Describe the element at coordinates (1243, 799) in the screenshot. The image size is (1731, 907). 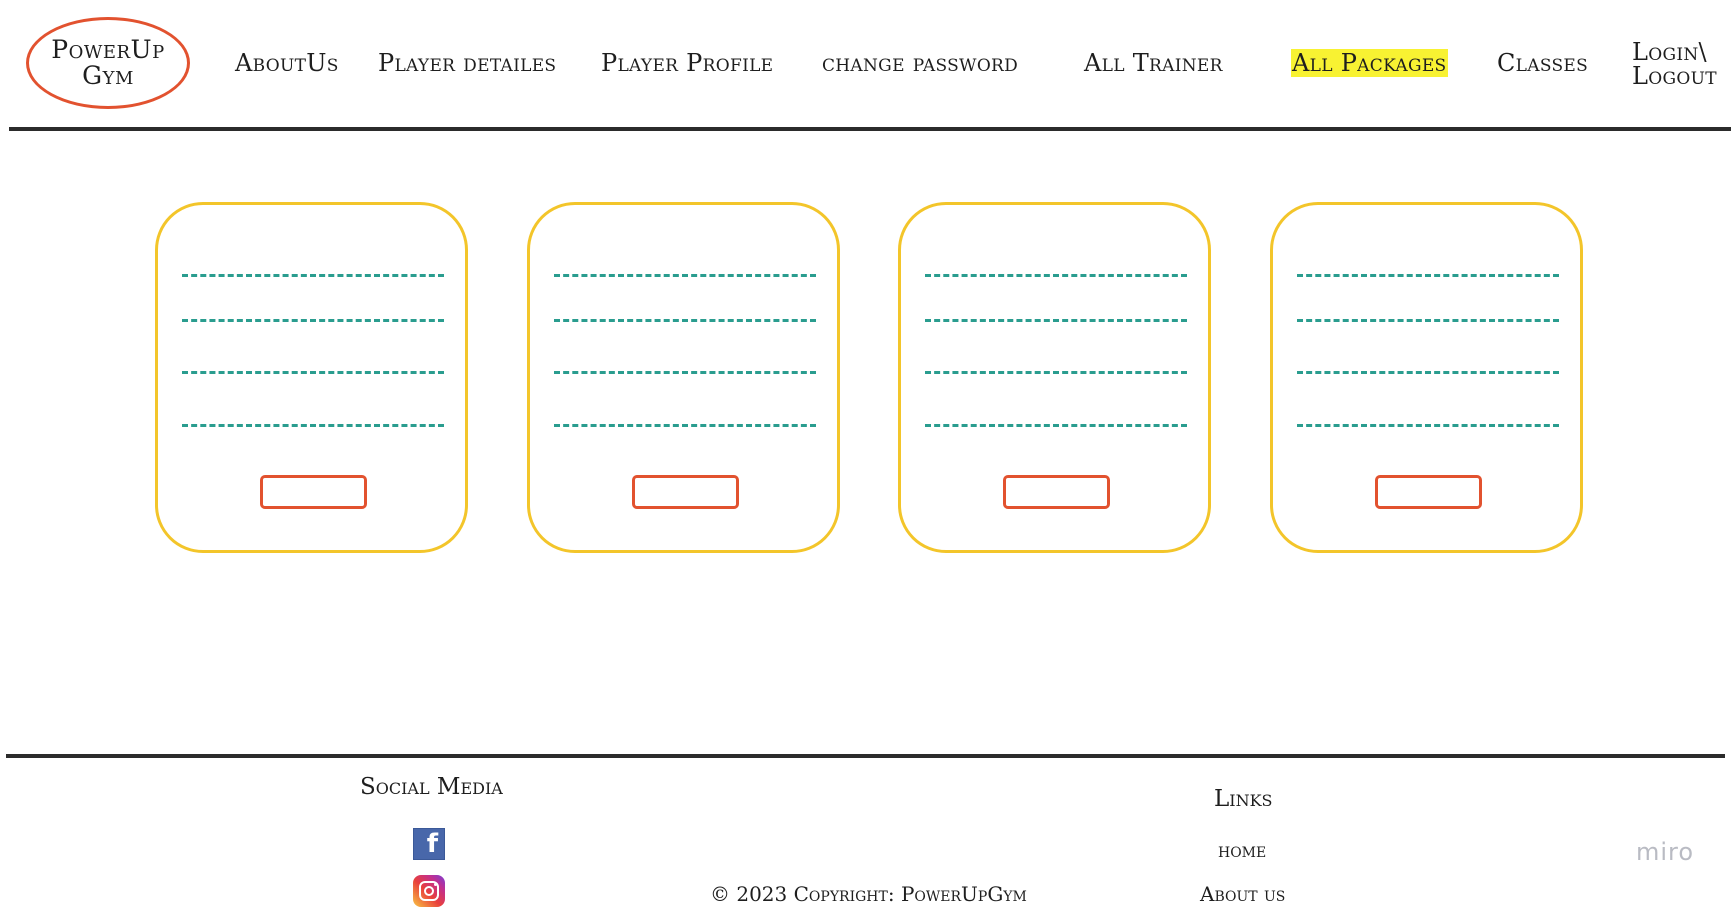
I see `links-title: Links` at that location.